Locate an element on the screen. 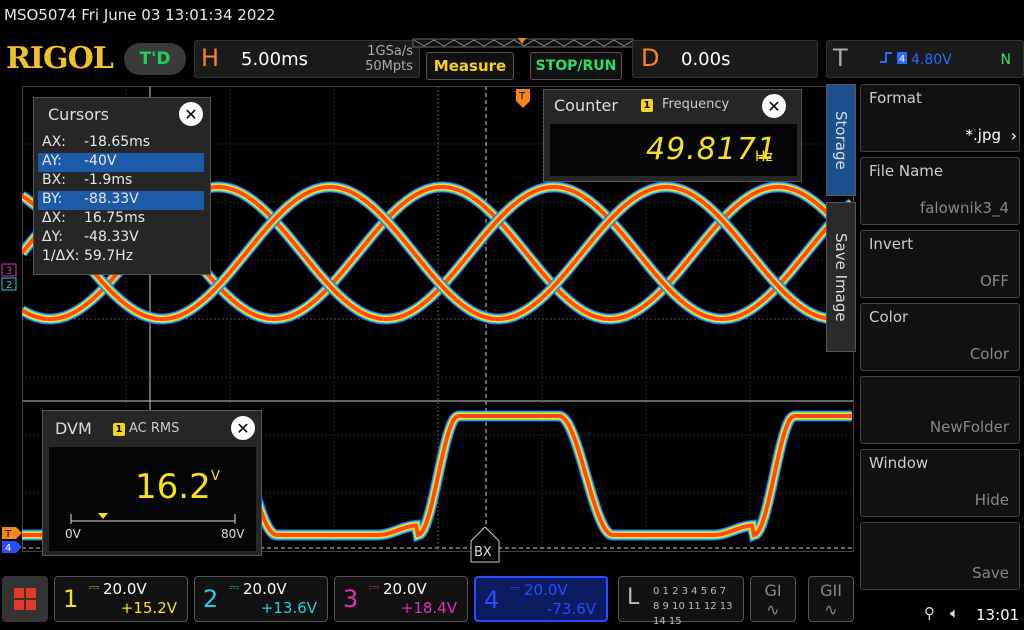 The width and height of the screenshot is (1024, 630). generator-1-button: GI ∿ is located at coordinates (773, 599).